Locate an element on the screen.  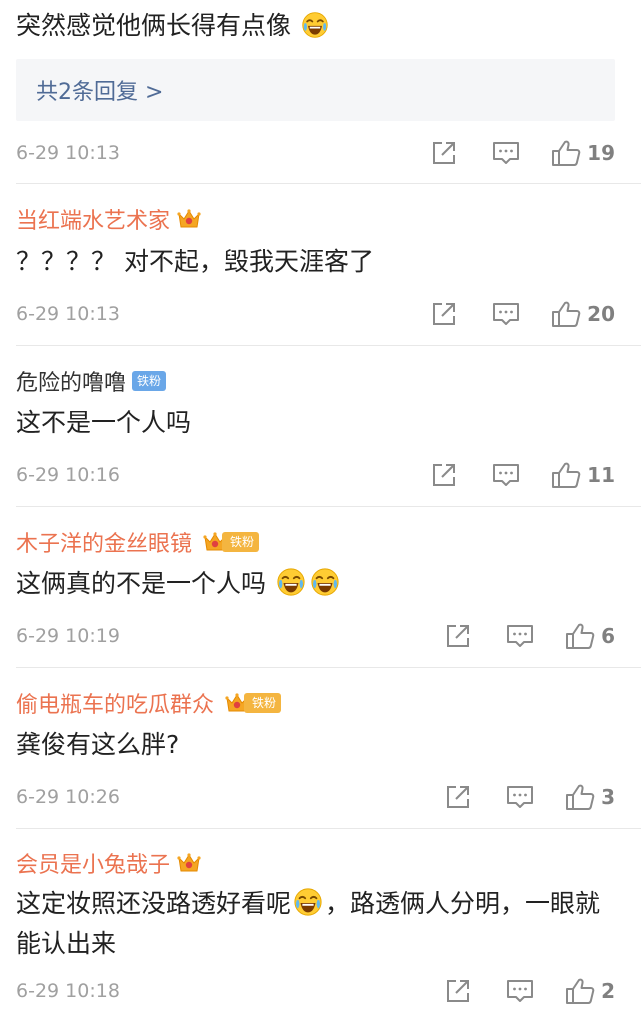
like-count: 20 is located at coordinates (601, 314).